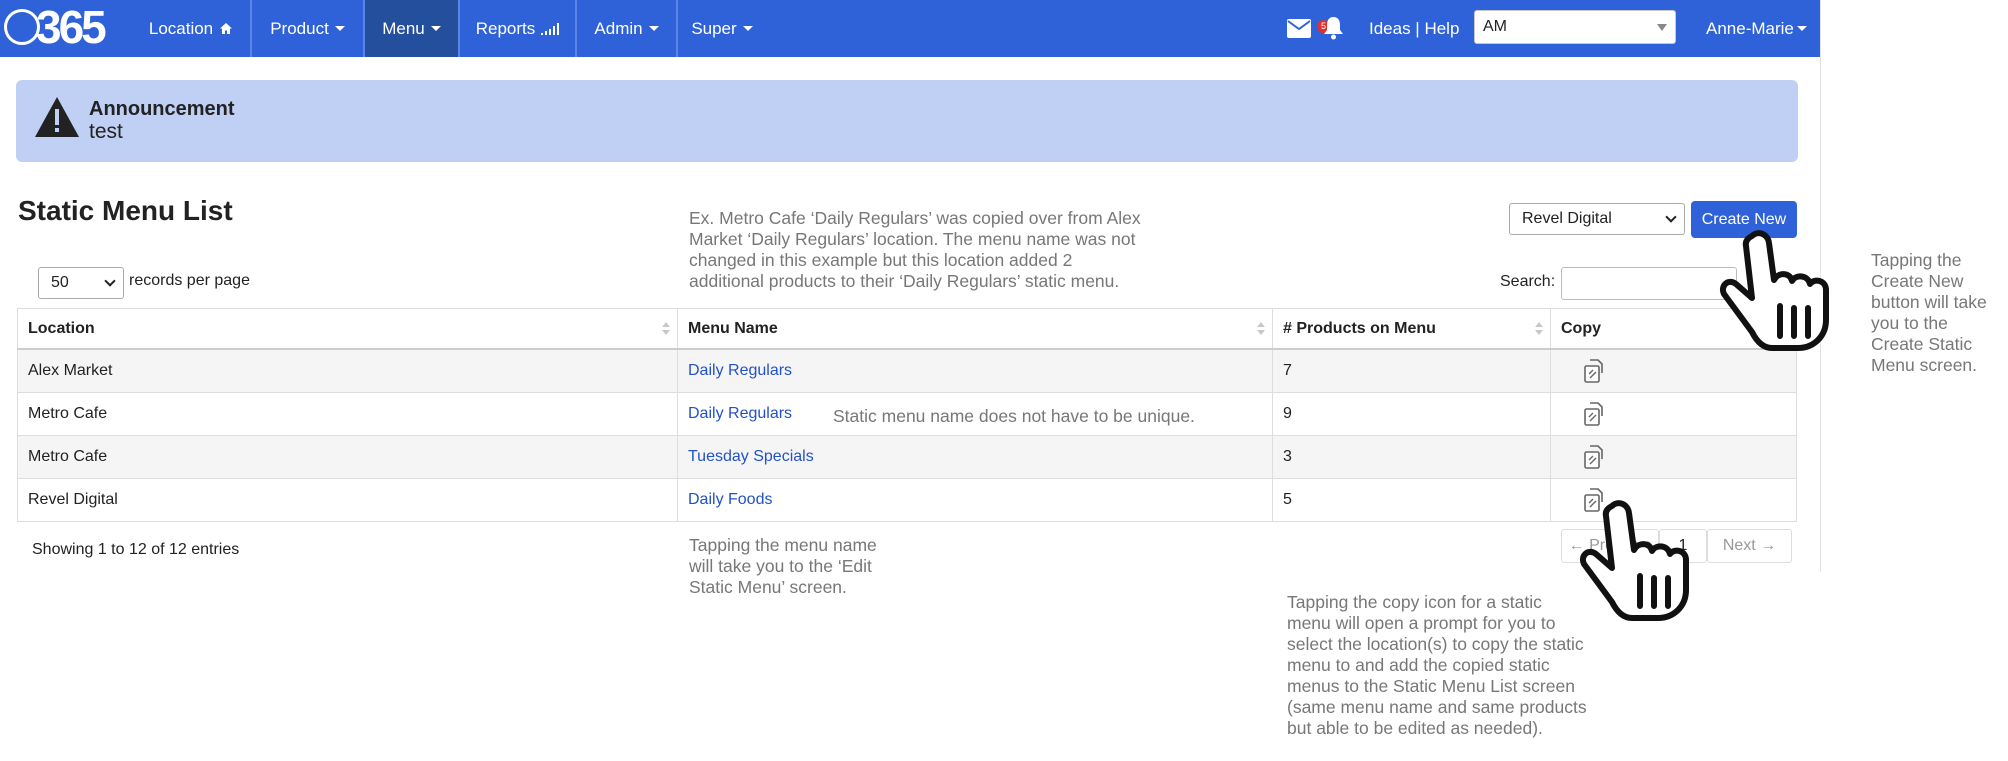  I want to click on search-label: Search:, so click(1528, 281).